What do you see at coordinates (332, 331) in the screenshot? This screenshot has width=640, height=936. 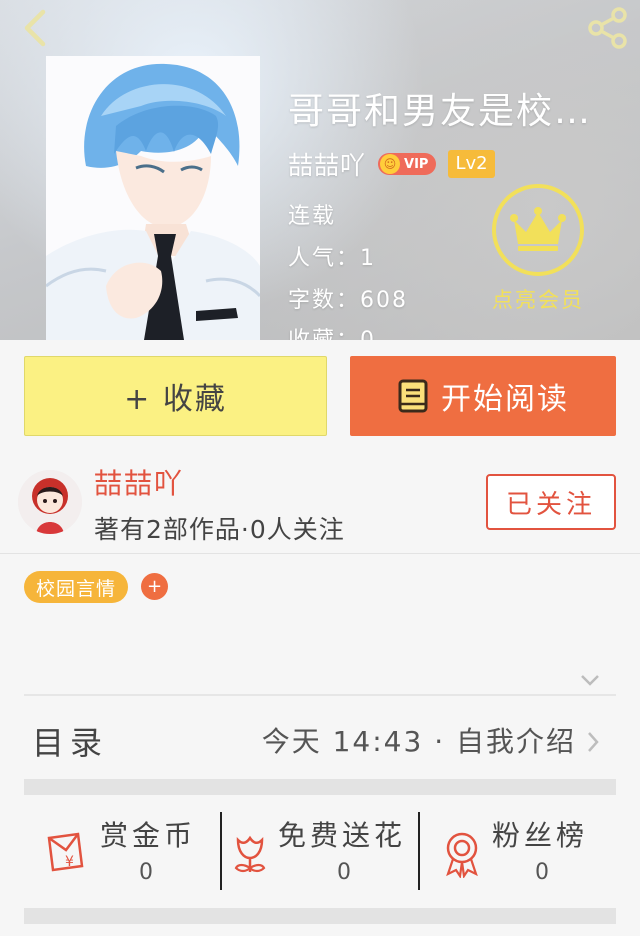 I see `favorites-text: 收藏：0` at bounding box center [332, 331].